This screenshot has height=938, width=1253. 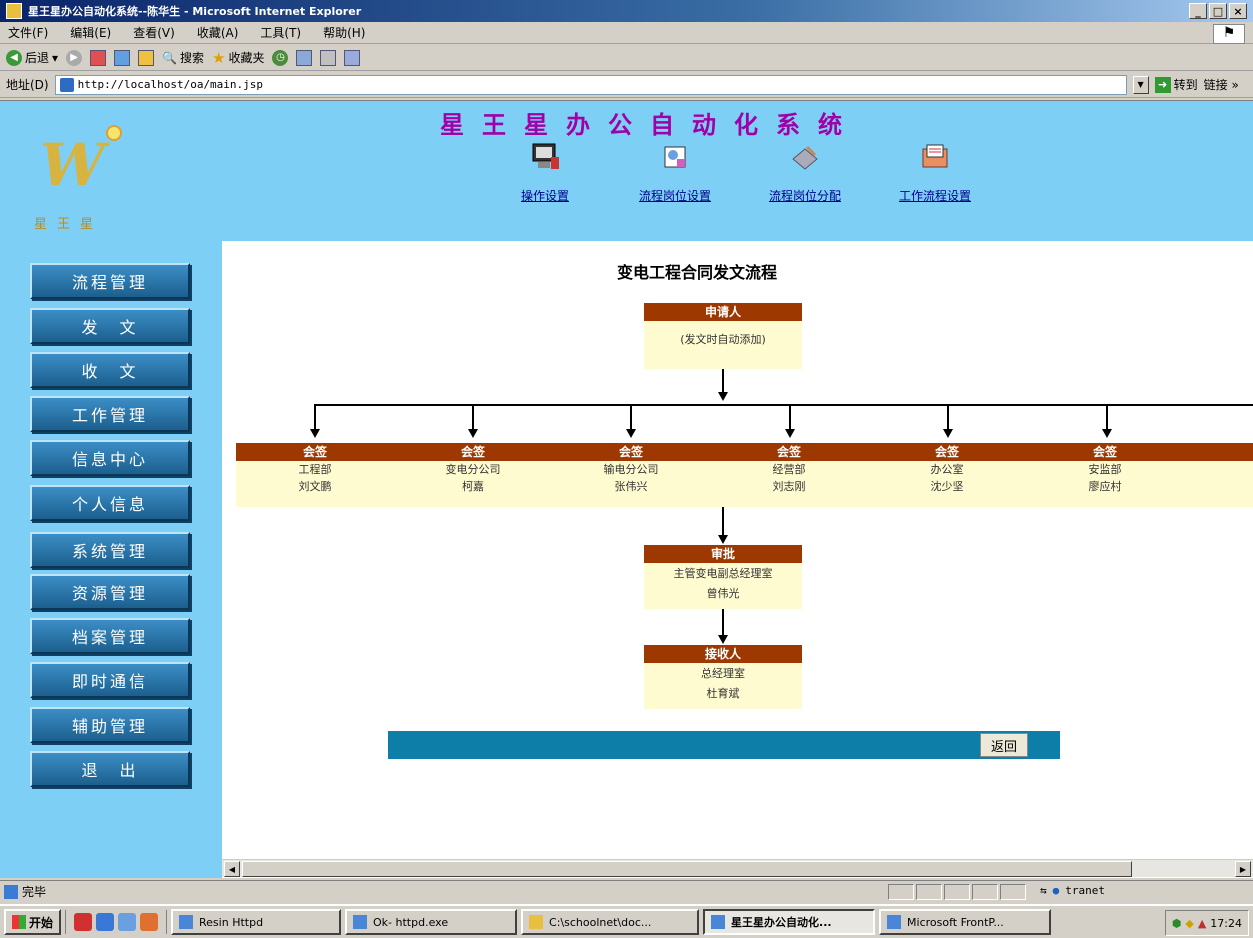 What do you see at coordinates (110, 636) in the screenshot?
I see `sidebar-item-archive: 档案管理` at bounding box center [110, 636].